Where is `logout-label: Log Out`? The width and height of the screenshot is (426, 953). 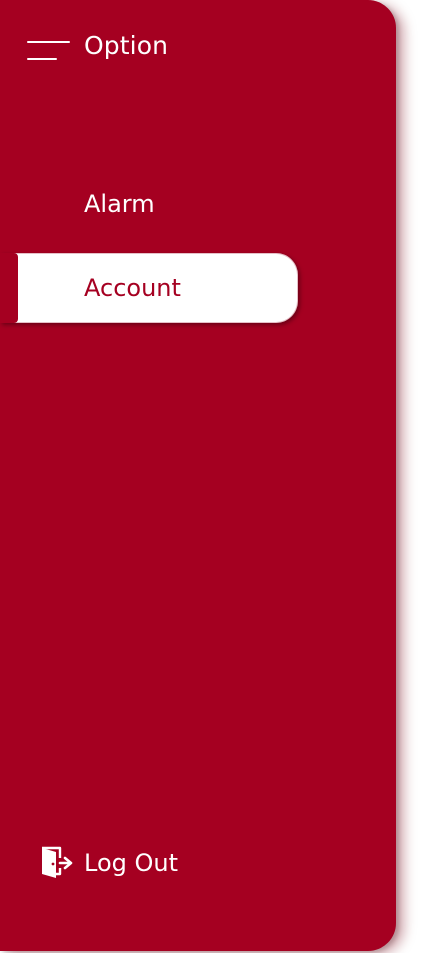
logout-label: Log Out is located at coordinates (131, 863).